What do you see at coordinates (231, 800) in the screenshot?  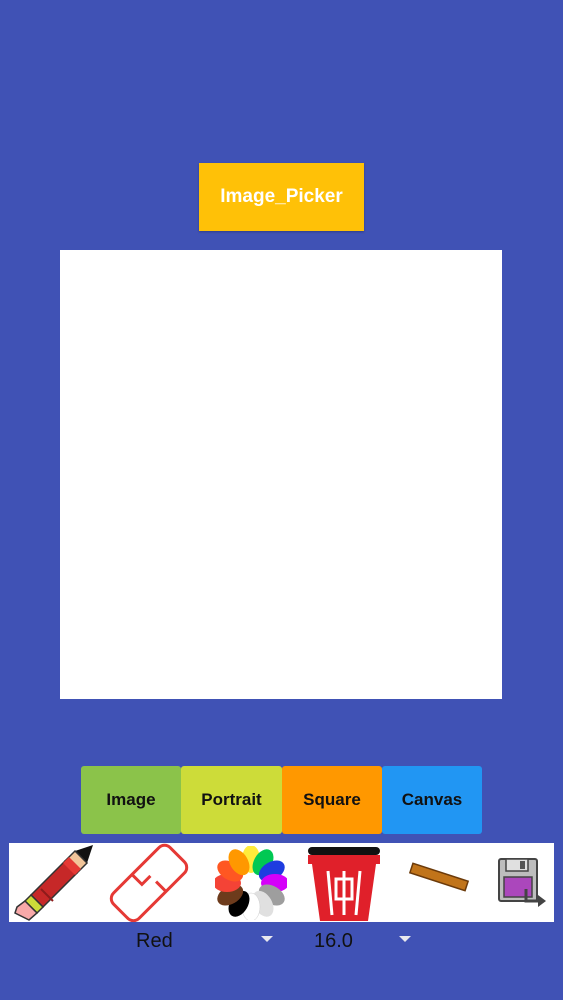 I see `portrait-mode-button: Portrait` at bounding box center [231, 800].